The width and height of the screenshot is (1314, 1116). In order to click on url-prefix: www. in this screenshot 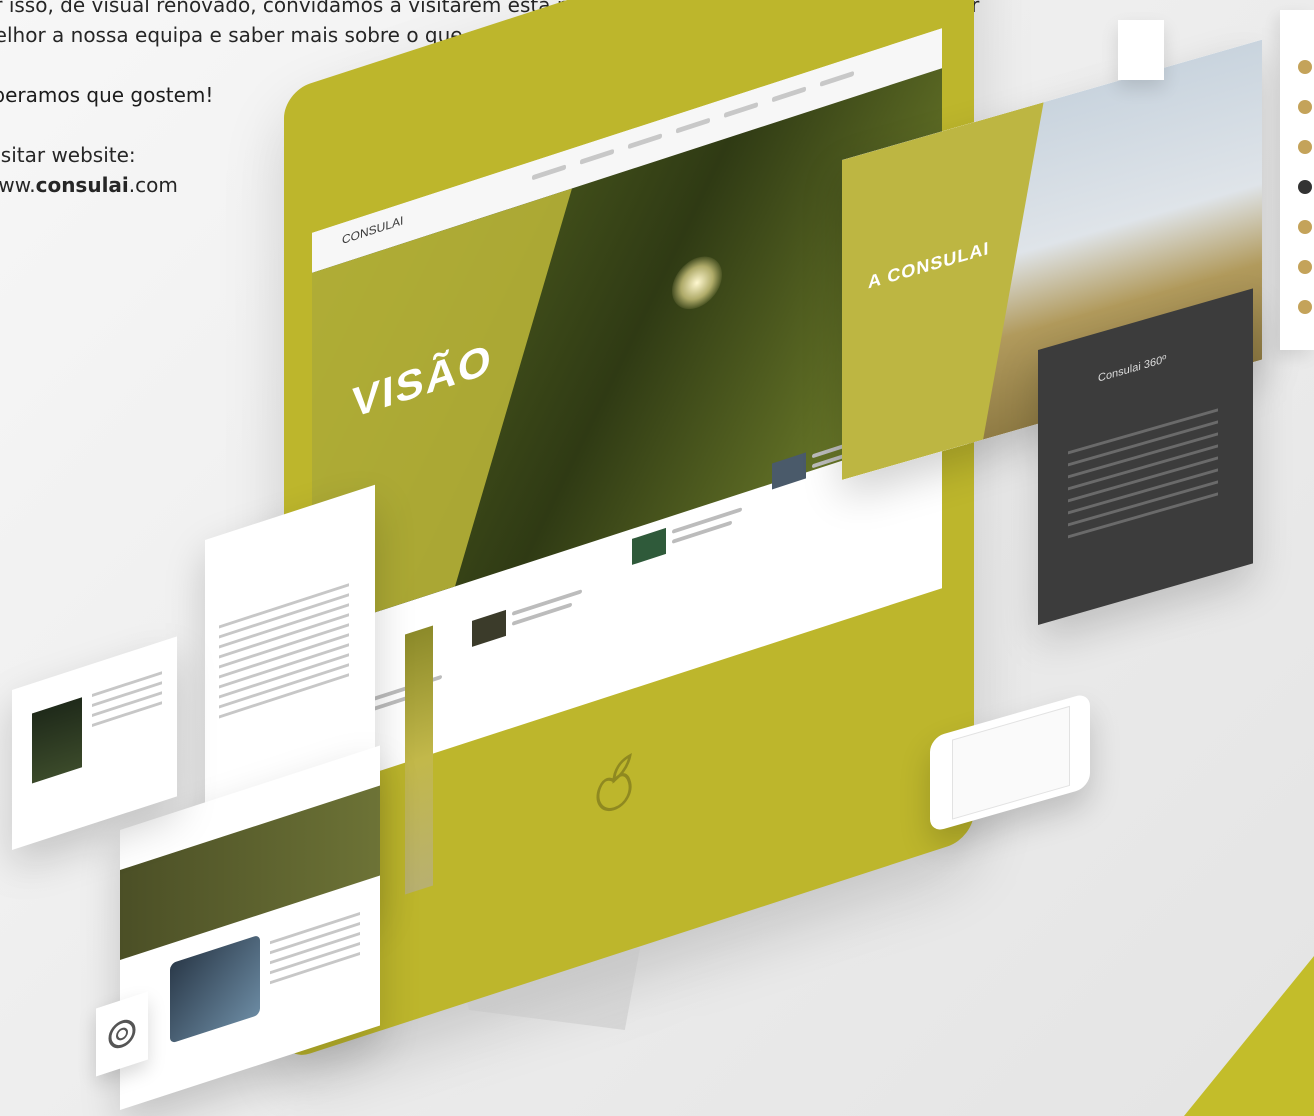, I will do `click(18, 185)`.